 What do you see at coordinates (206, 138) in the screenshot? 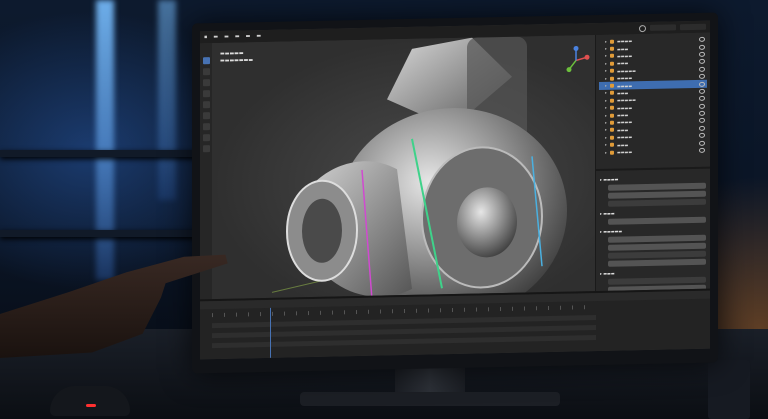
I see `measure-tool-icon` at bounding box center [206, 138].